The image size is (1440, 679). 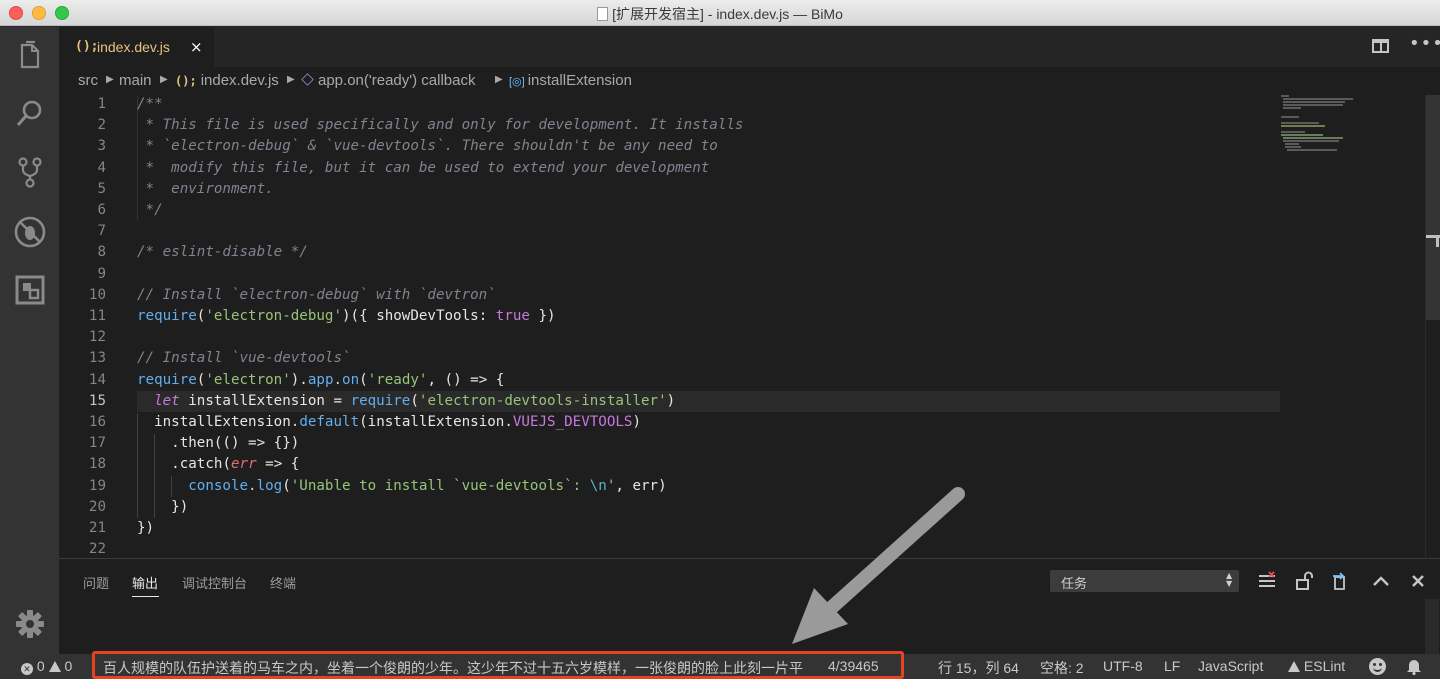 I want to click on end-of-line: LF, so click(x=1172, y=666).